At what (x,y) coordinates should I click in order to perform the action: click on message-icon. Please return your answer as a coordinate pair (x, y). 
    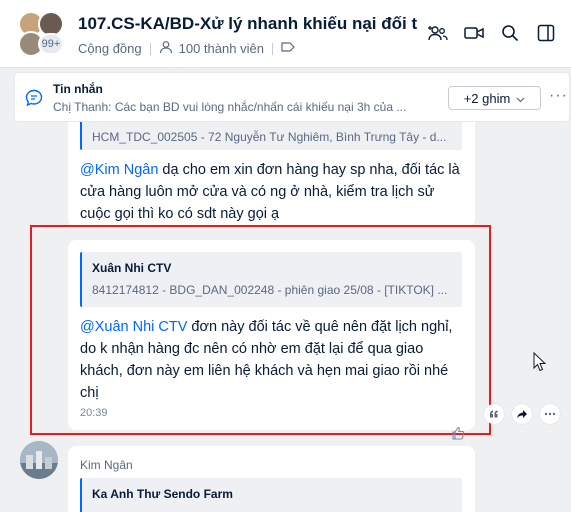
    Looking at the image, I should click on (34, 100).